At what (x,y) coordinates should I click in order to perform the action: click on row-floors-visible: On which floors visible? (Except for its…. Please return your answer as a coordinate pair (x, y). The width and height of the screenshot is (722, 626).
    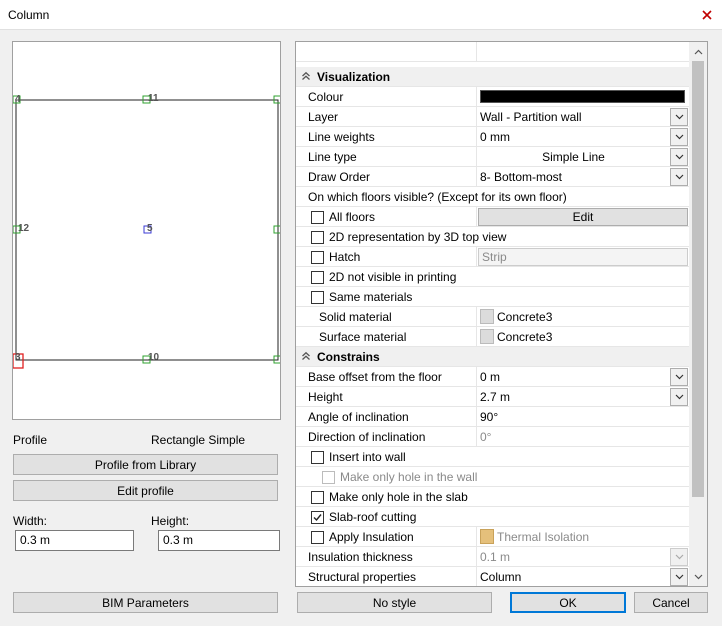
    Looking at the image, I should click on (492, 197).